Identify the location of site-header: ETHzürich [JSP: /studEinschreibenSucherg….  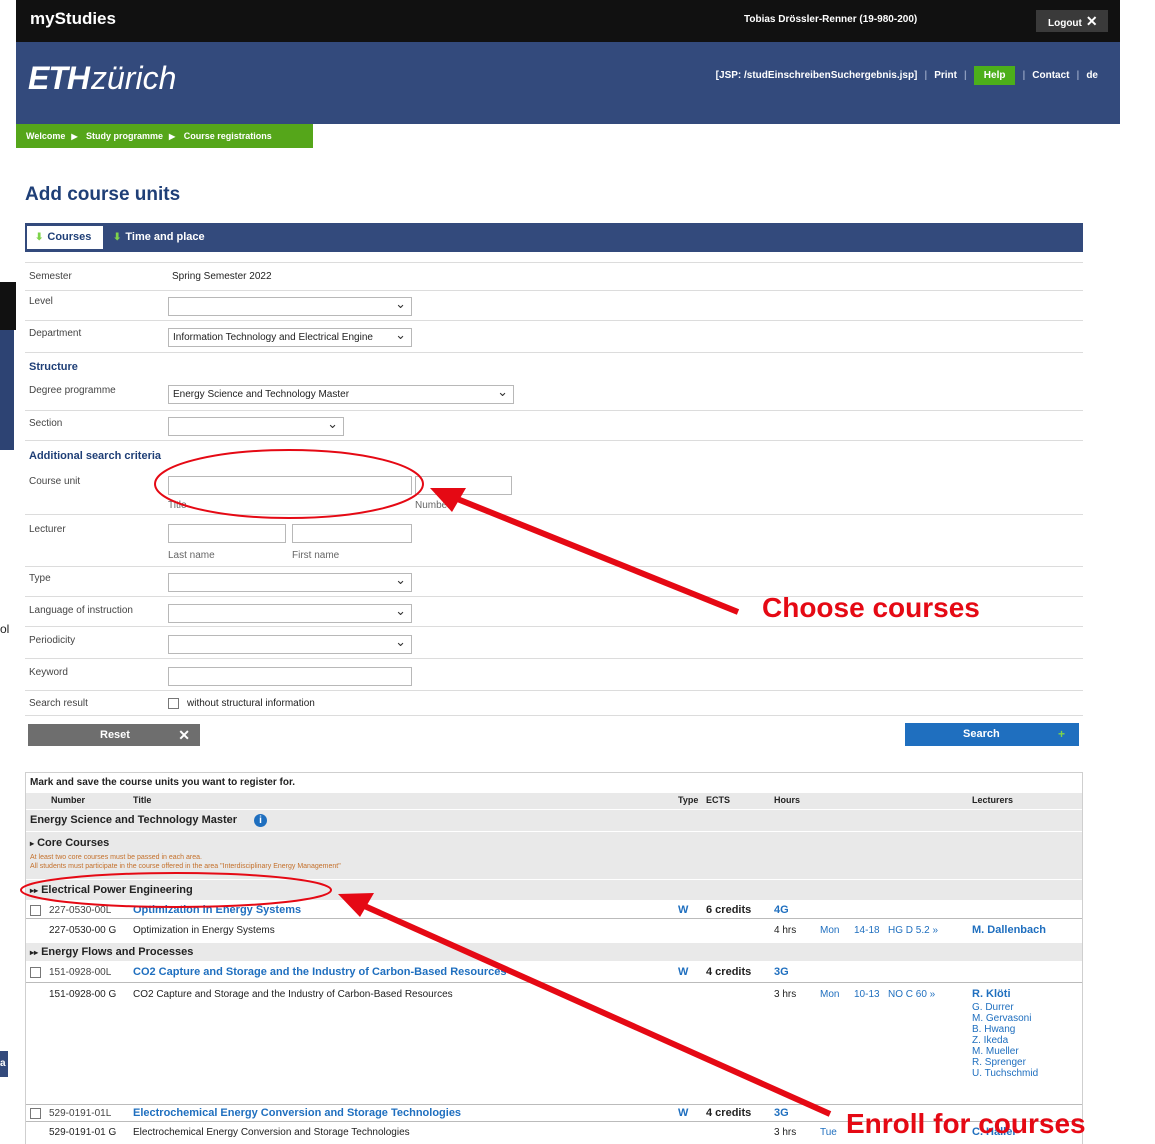
(568, 83).